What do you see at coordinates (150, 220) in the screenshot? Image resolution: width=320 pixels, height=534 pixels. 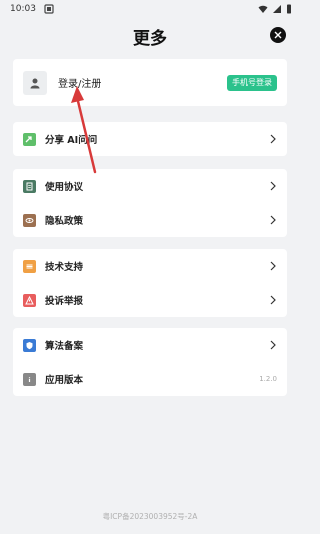 I see `menu-item-privacy: 隐私政策` at bounding box center [150, 220].